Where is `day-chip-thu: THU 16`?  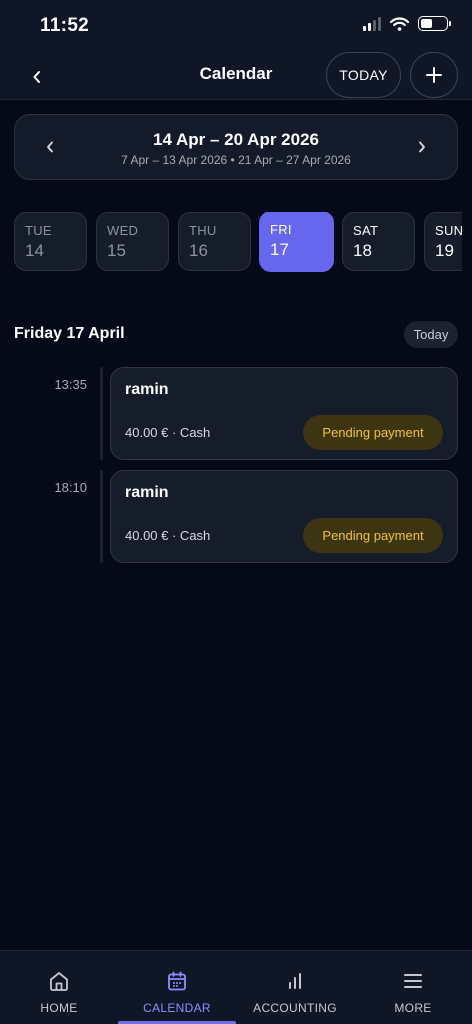
day-chip-thu: THU 16 is located at coordinates (214, 241).